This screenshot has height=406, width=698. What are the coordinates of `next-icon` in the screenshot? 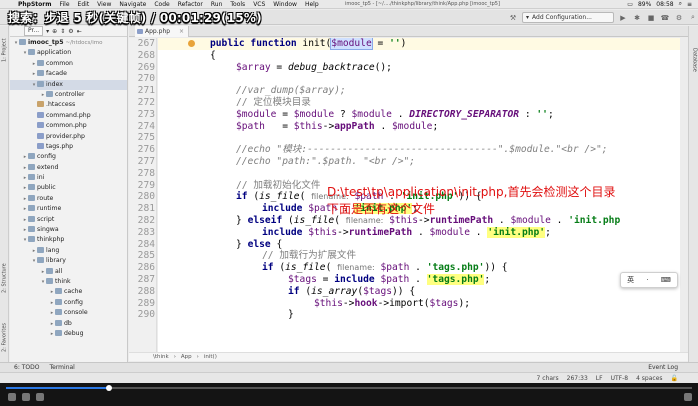 It's located at (26, 397).